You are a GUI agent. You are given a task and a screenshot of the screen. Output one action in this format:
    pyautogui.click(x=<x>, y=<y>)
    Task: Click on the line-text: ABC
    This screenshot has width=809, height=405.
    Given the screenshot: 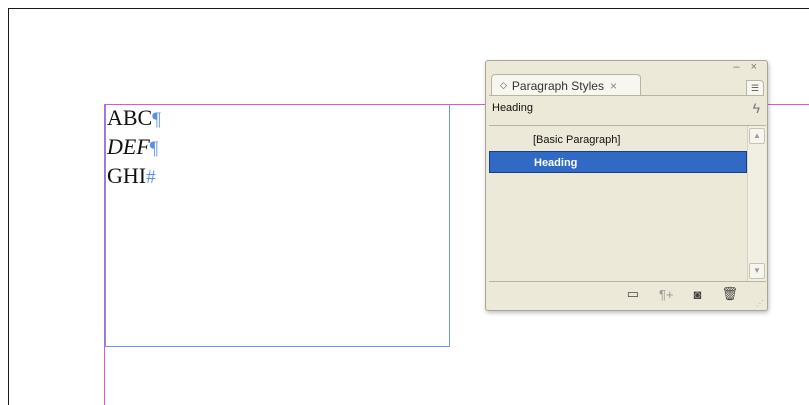 What is the action you would take?
    pyautogui.click(x=130, y=117)
    